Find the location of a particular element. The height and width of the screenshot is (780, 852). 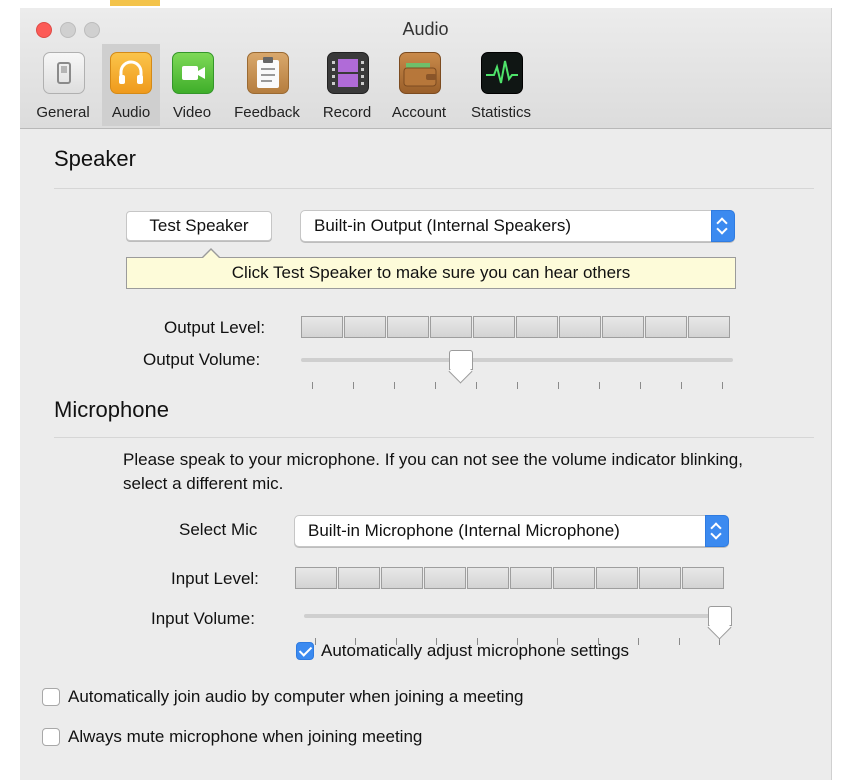

background-app-edge is located at coordinates (135, 3).